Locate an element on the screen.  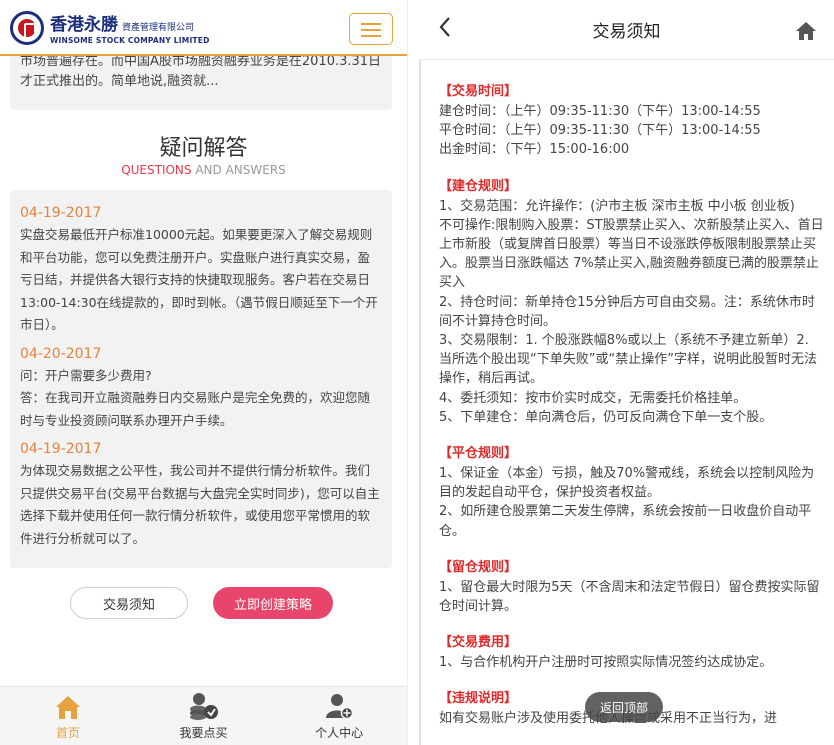
section-line: 1、与合作机构开户注册时可按照实际情况签约达成协定。 is located at coordinates (606, 663).